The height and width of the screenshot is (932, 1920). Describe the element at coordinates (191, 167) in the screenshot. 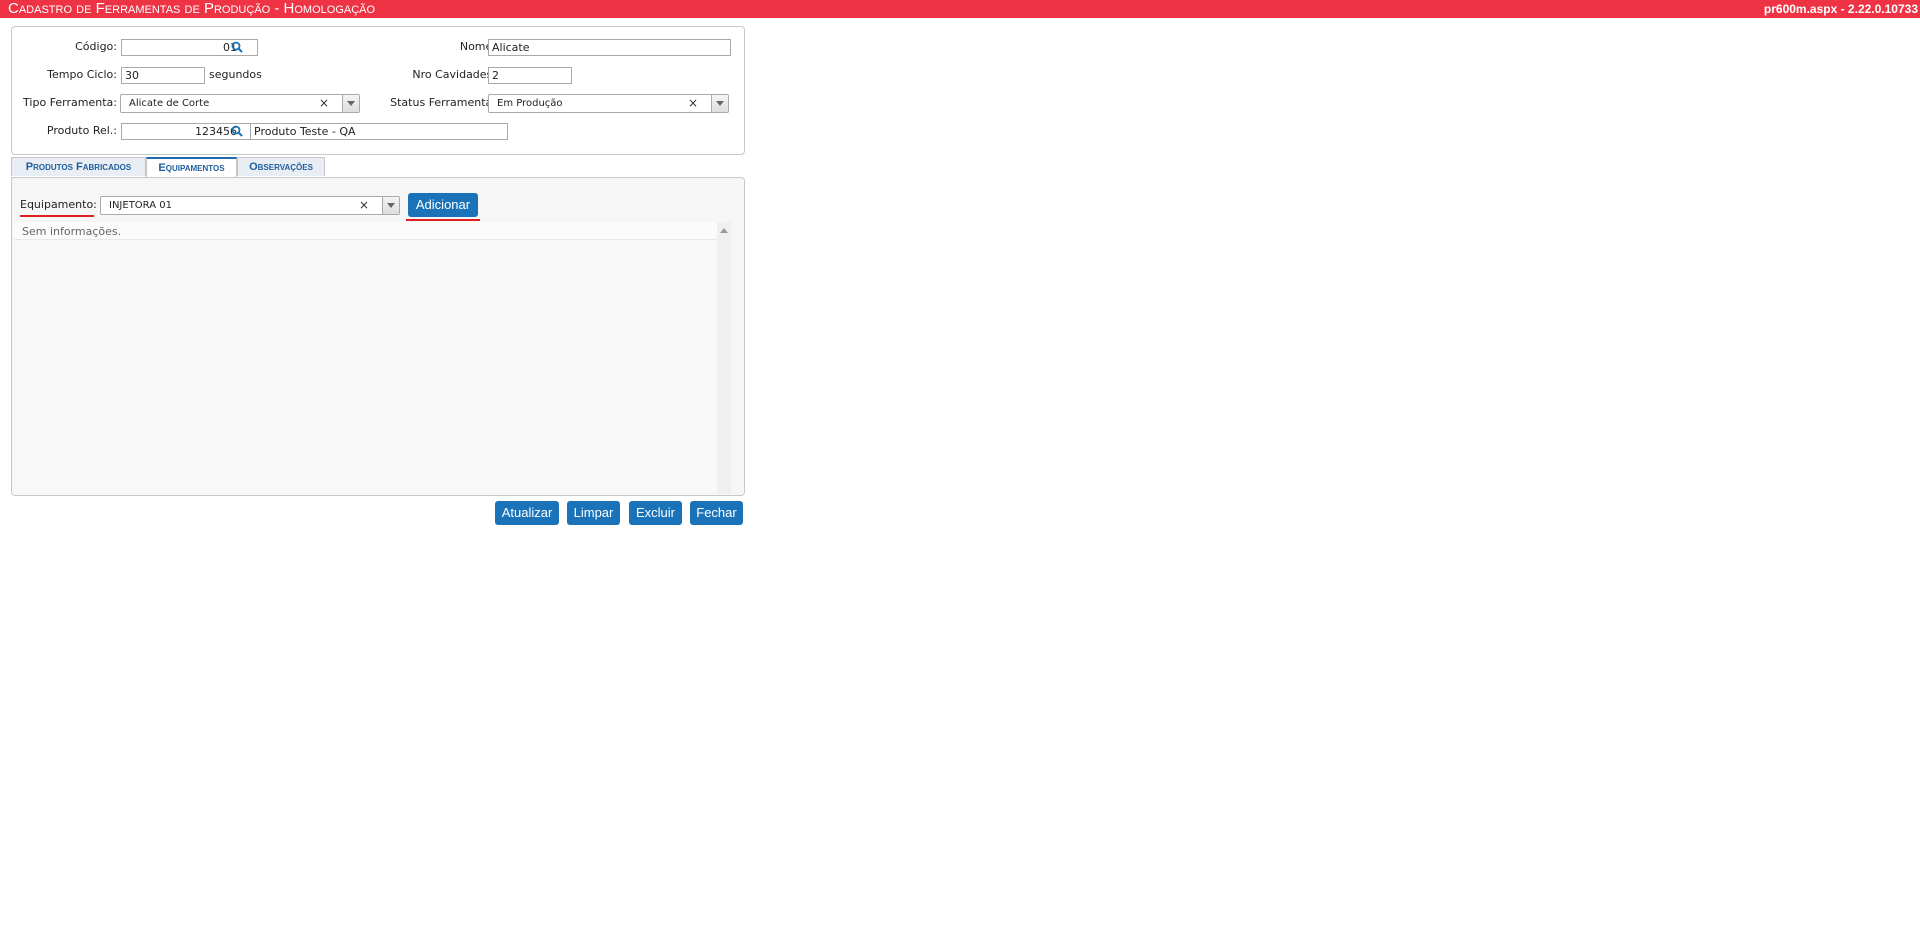

I see `tab-equipamentos: Equipamentos` at that location.